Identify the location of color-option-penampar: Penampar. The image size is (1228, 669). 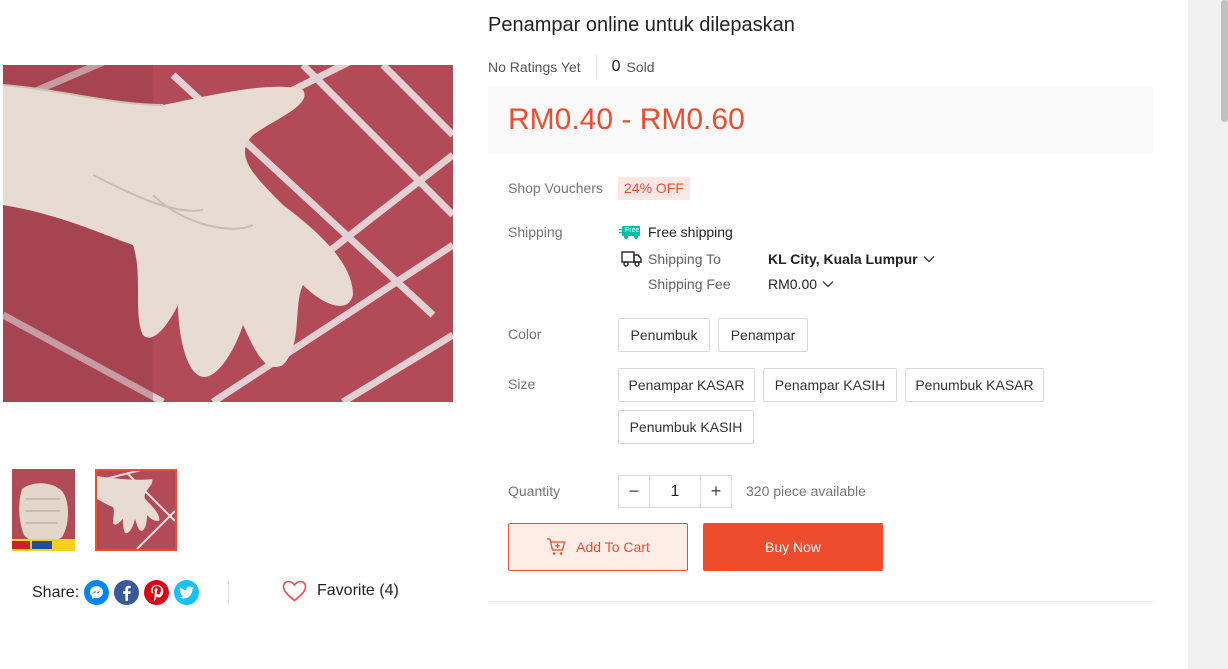
(763, 335).